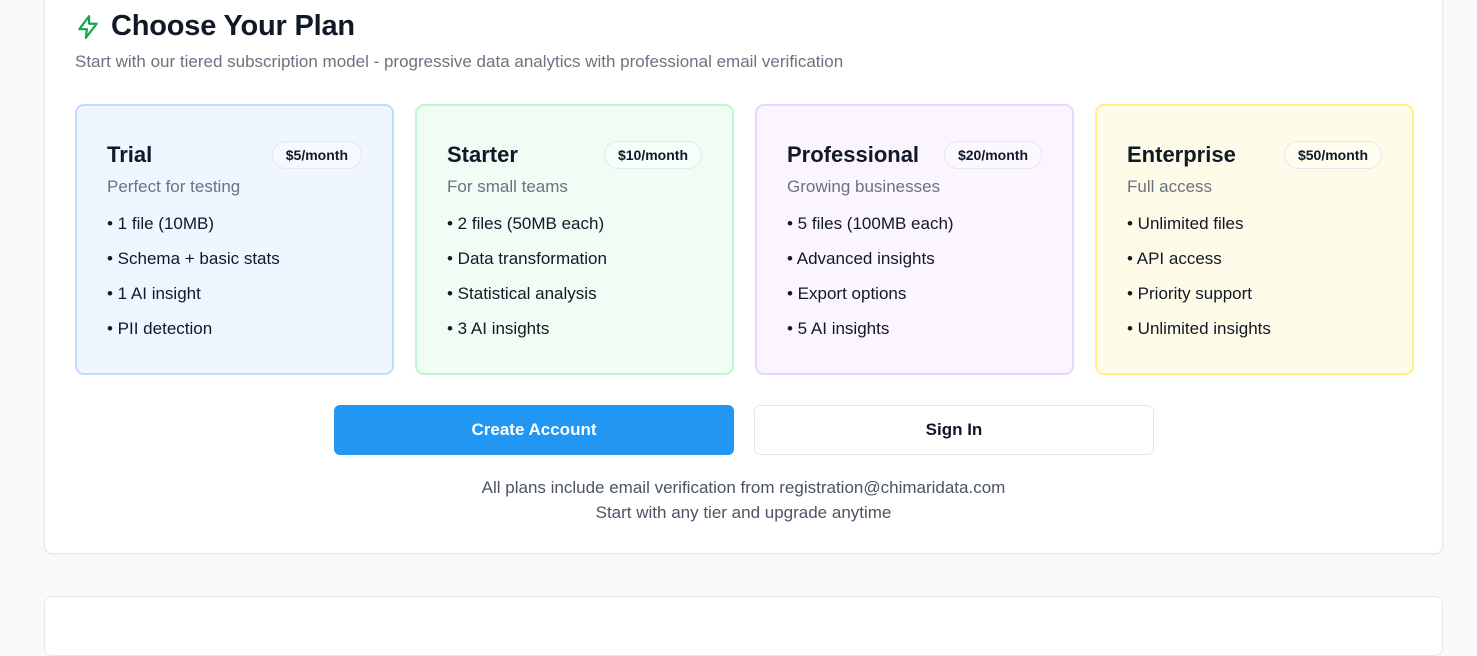 The height and width of the screenshot is (656, 1477). I want to click on plan-header-row: Trial $5/month, so click(234, 155).